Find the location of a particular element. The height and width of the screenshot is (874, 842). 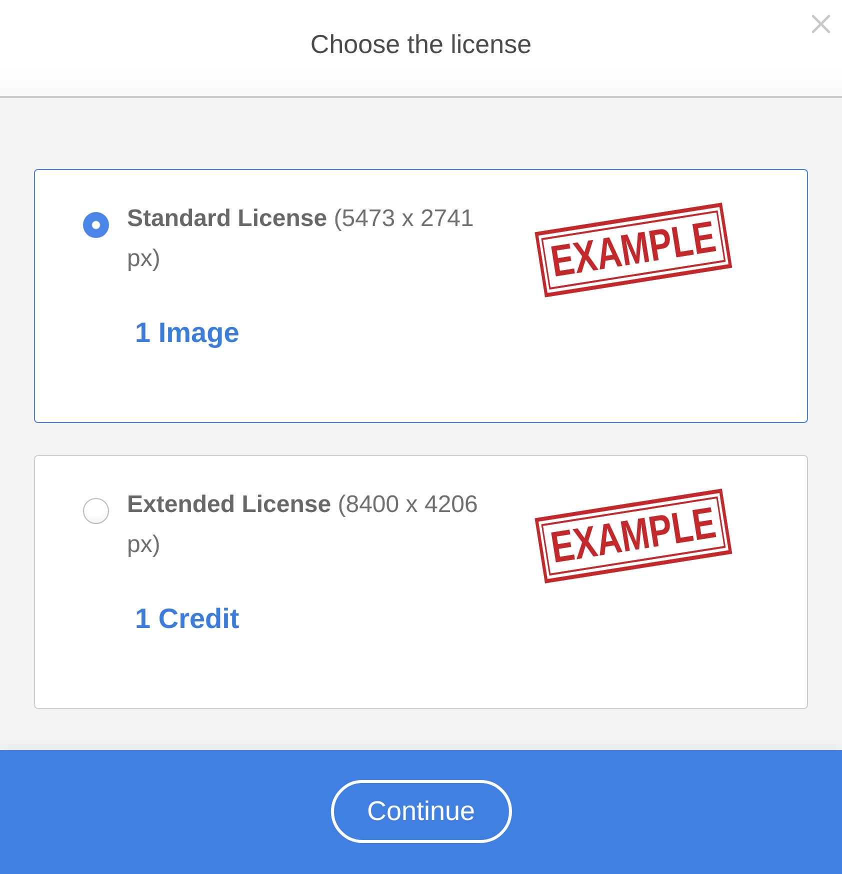

license-label: Extended License (8400 x 4206 px) is located at coordinates (303, 525).